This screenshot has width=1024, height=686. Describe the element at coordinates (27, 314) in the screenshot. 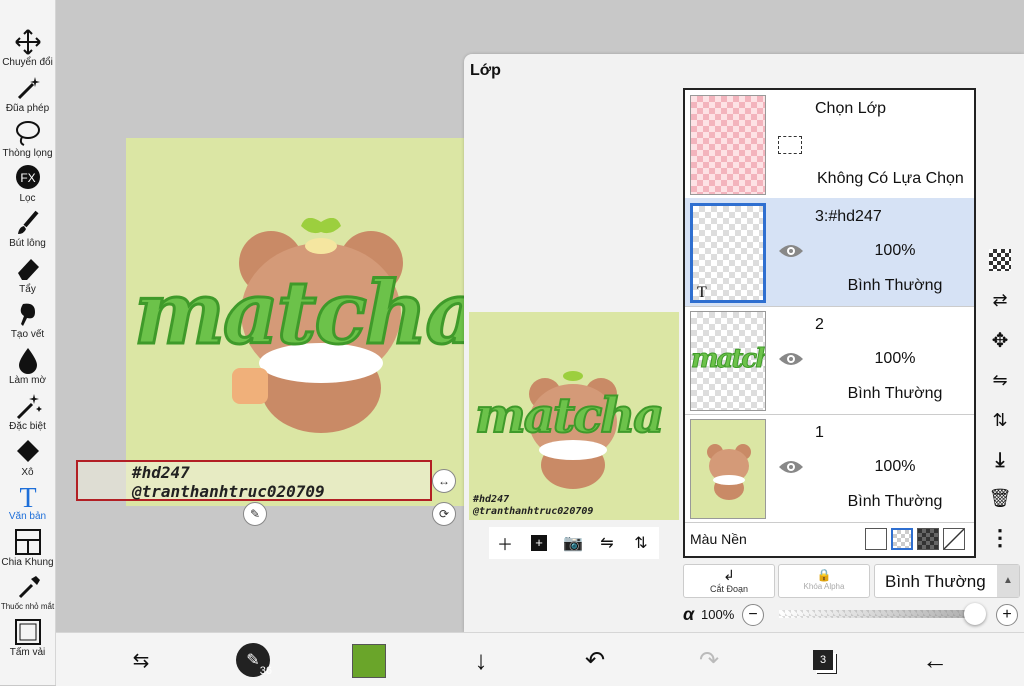

I see `smudge-icon` at that location.